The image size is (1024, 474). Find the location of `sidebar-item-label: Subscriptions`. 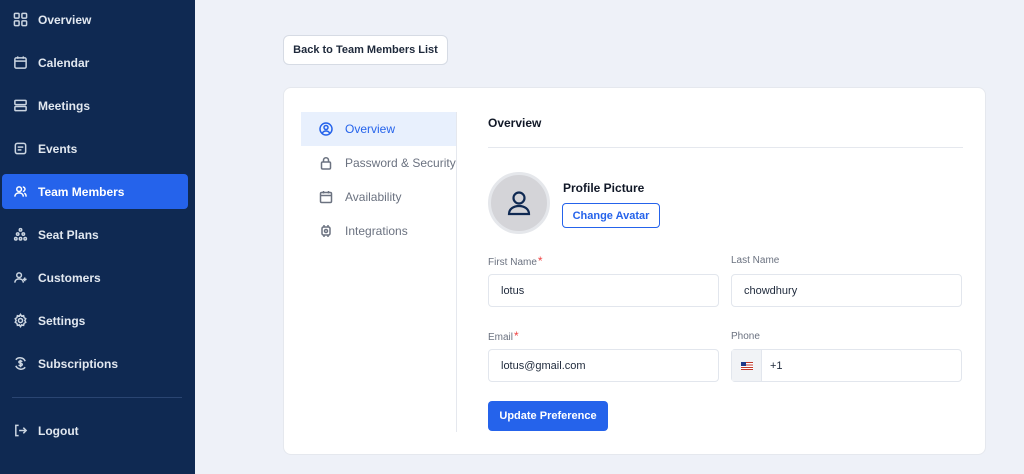

sidebar-item-label: Subscriptions is located at coordinates (78, 363).